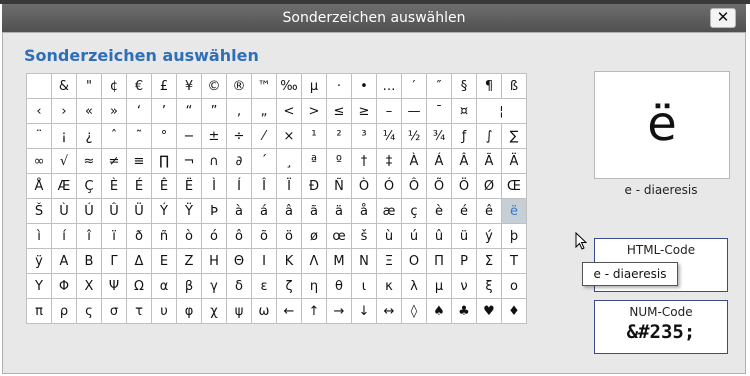  I want to click on char-cell: Î, so click(264, 186).